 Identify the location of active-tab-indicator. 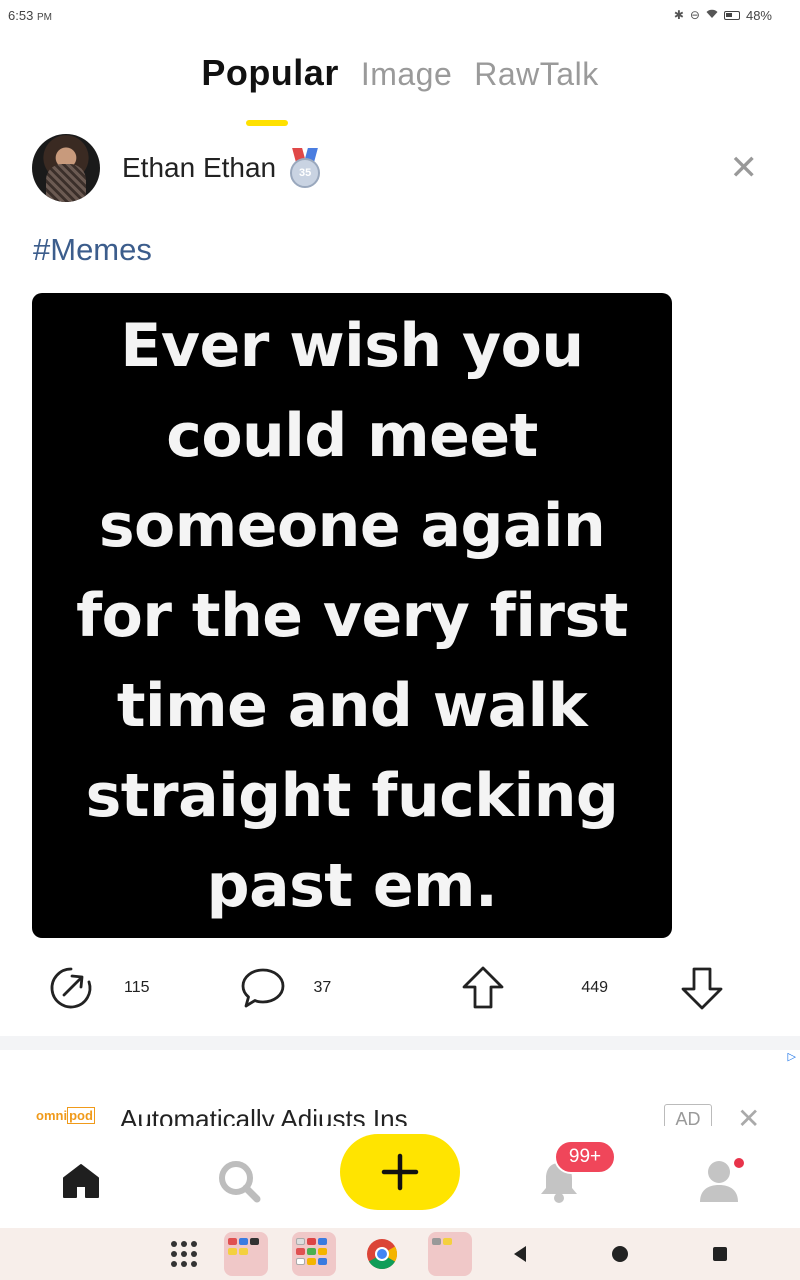
(267, 123).